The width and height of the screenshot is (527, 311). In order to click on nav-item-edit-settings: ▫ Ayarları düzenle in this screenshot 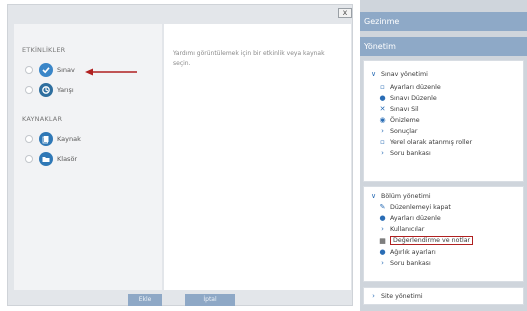, I will do `click(409, 87)`.